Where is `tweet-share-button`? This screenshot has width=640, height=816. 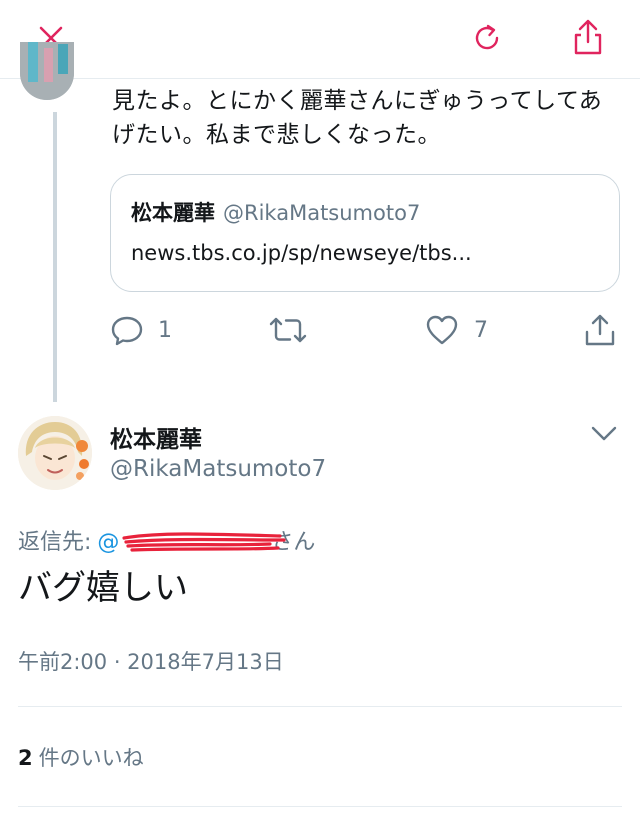
tweet-share-button is located at coordinates (600, 330).